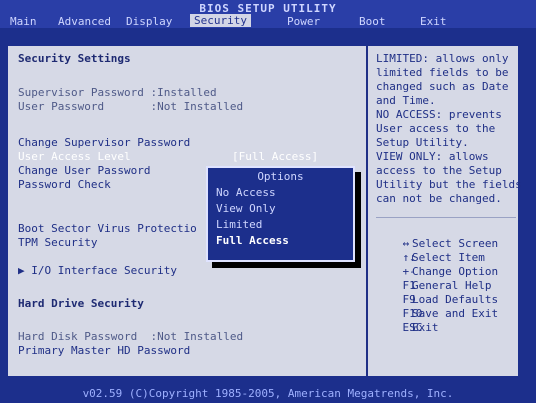 The width and height of the screenshot is (536, 403). Describe the element at coordinates (406, 100) in the screenshot. I see `help-line-4: and Time.` at that location.